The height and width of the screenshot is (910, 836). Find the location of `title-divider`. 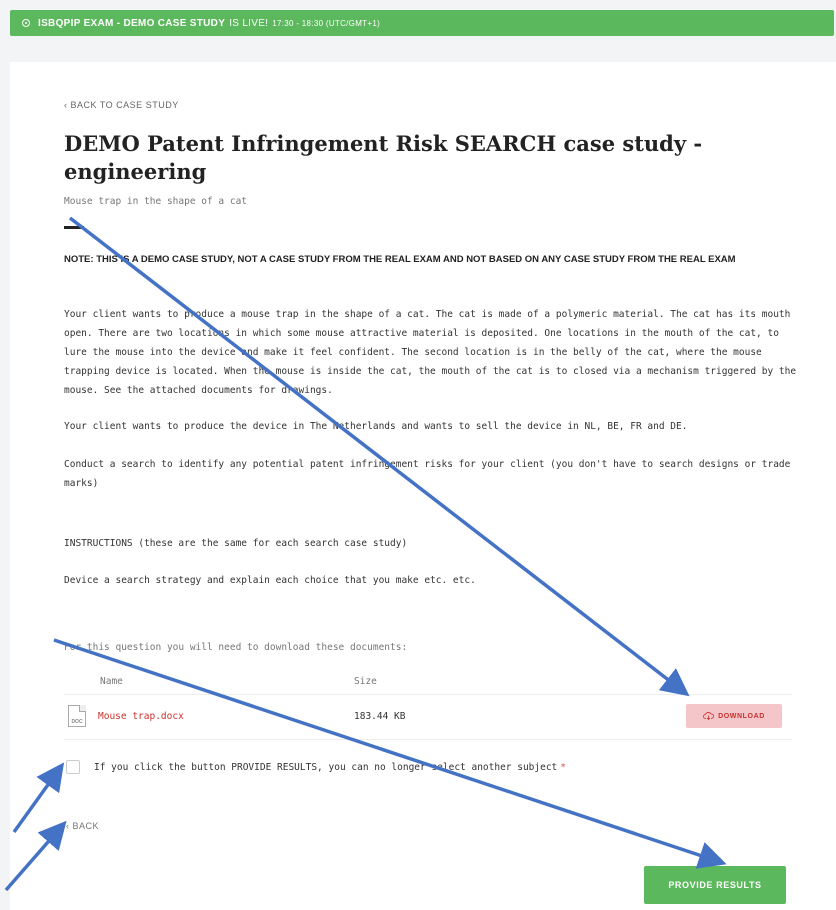

title-divider is located at coordinates (74, 227).